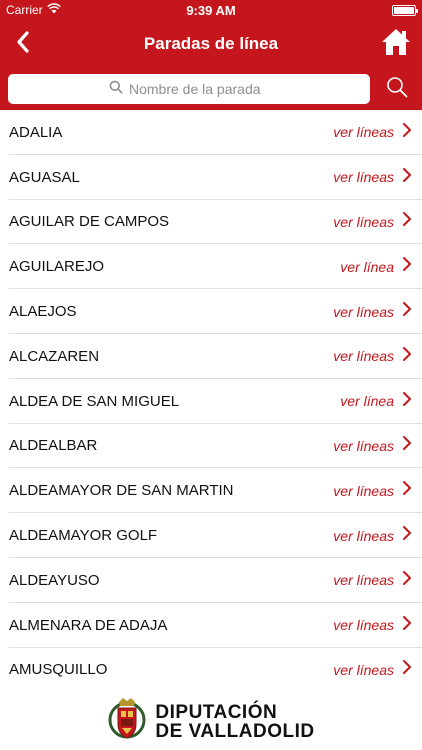 The image size is (422, 750). What do you see at coordinates (58, 670) in the screenshot?
I see `stop-name: AMUSQUILLO` at bounding box center [58, 670].